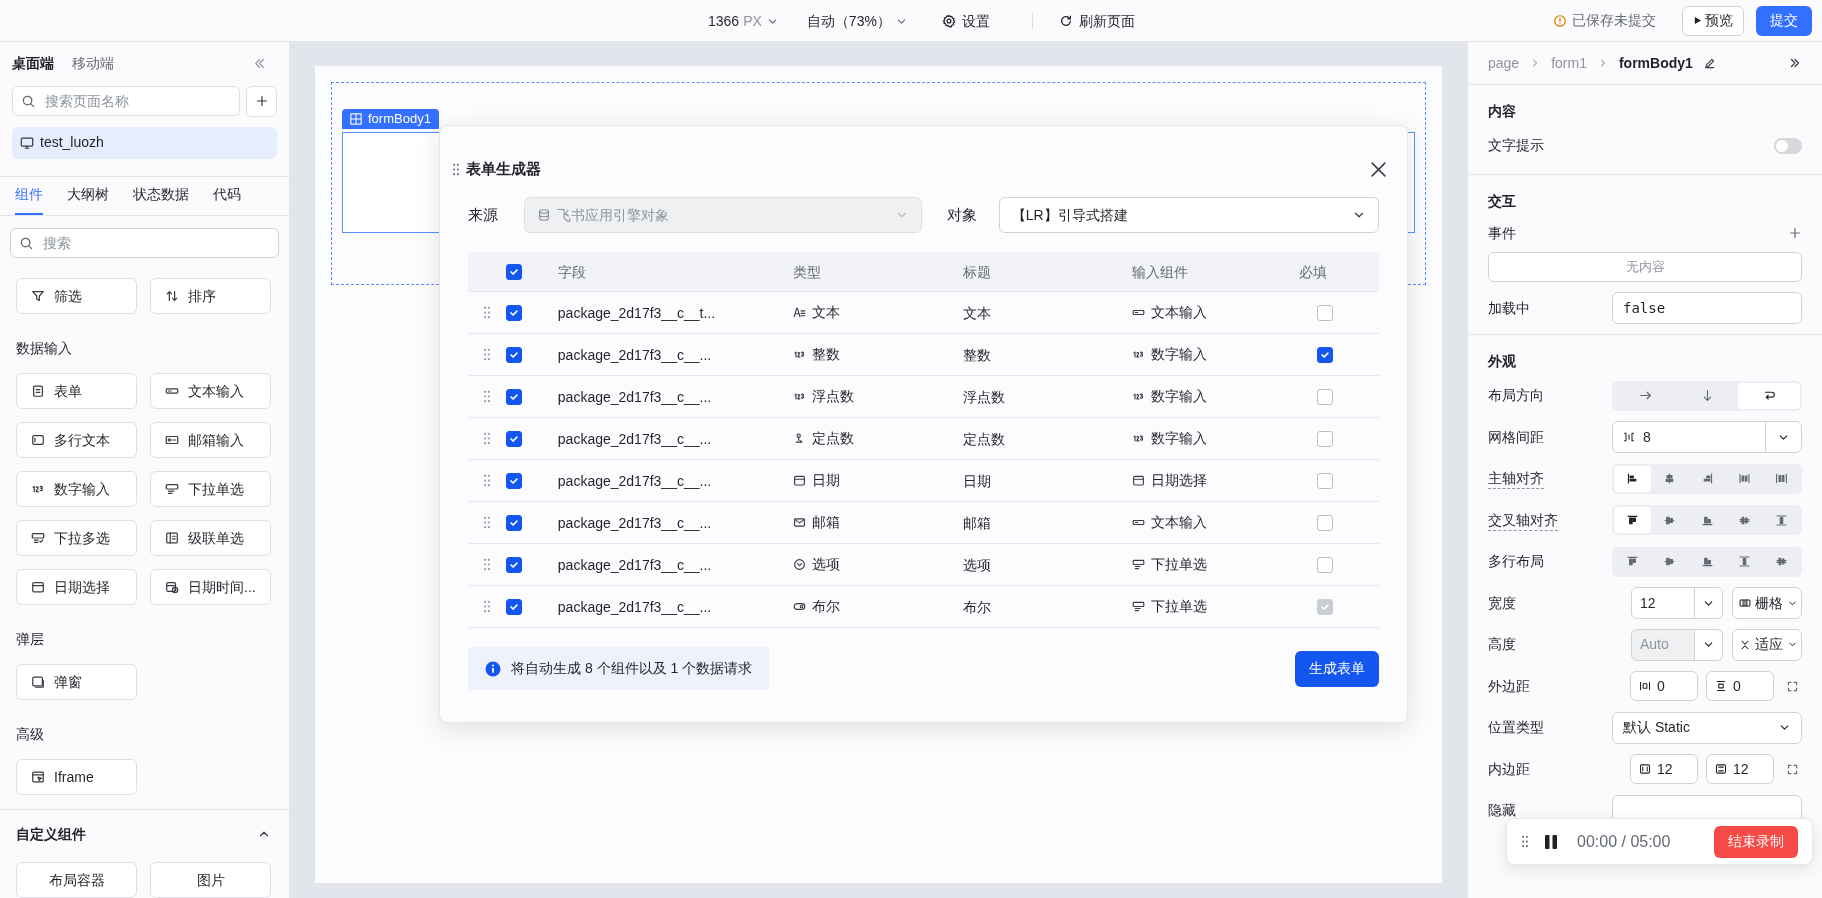 This screenshot has height=898, width=1822. I want to click on property-label: 文字提示, so click(1516, 145).